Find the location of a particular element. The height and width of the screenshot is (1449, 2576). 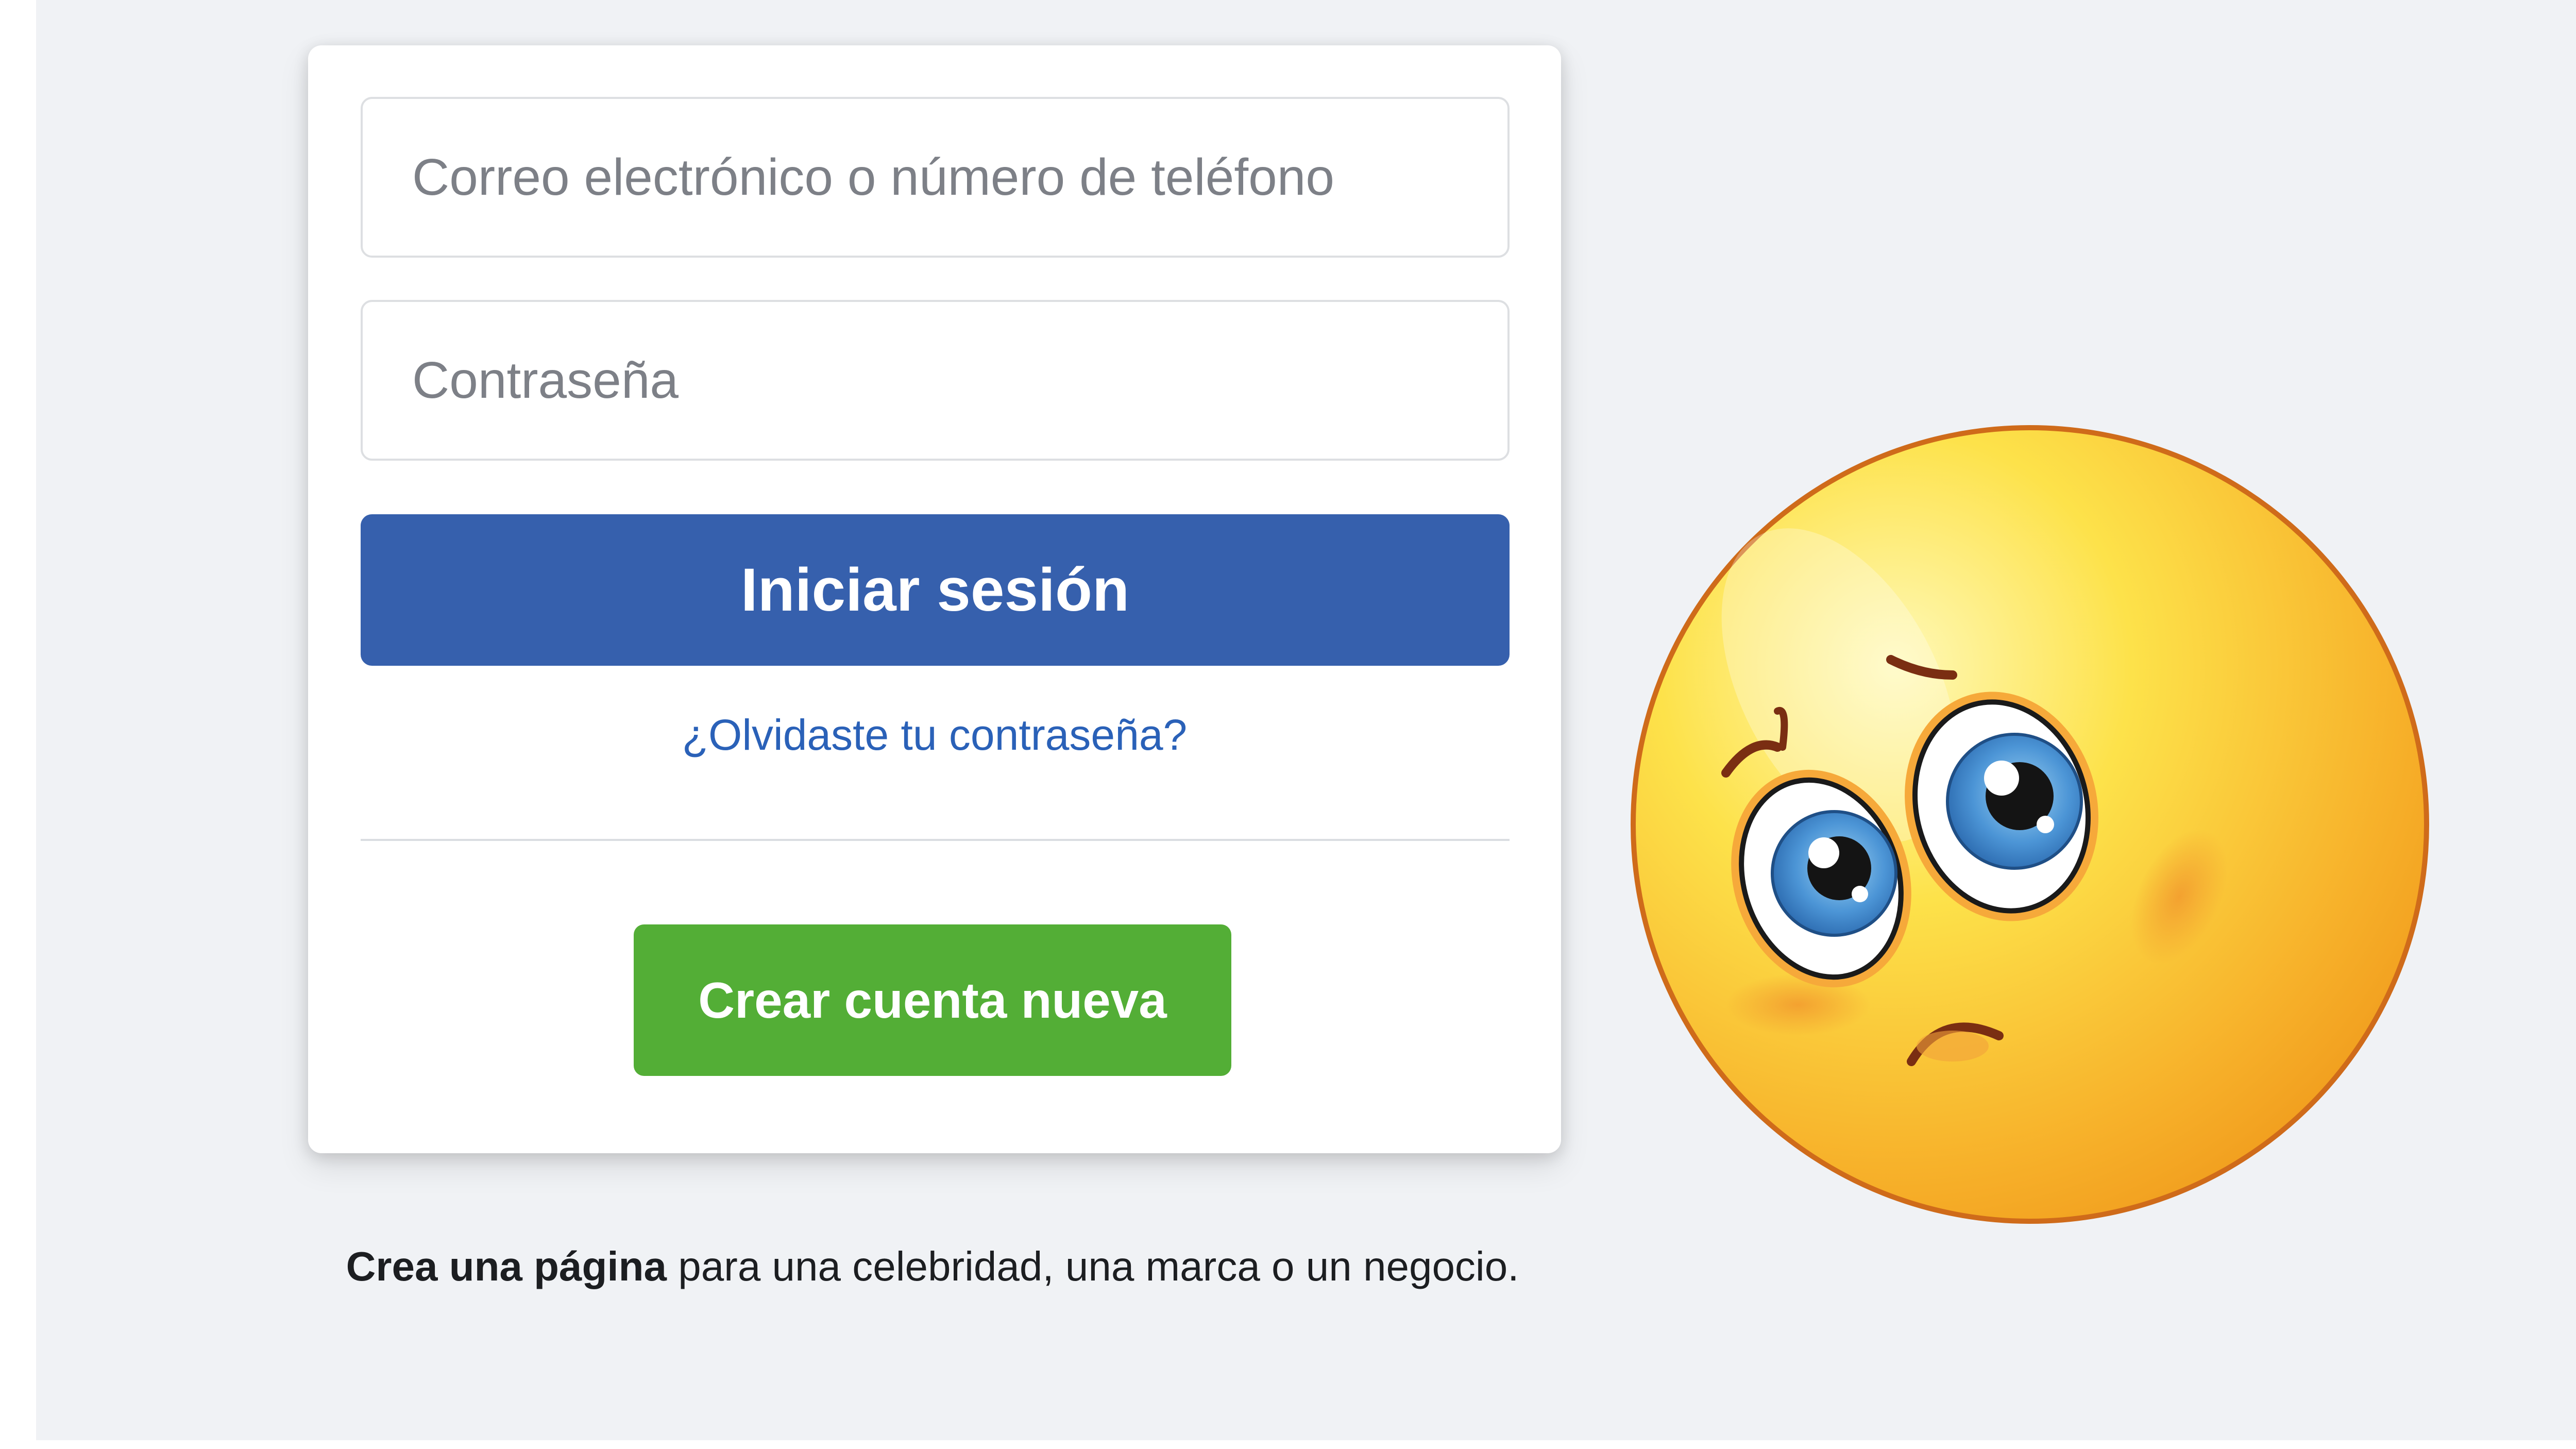

create-account-button: Crear cuenta nueva is located at coordinates (932, 1000).